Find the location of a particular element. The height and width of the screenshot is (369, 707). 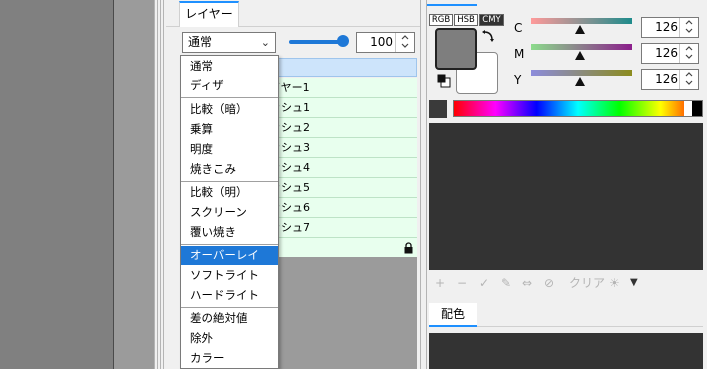

channel-label-c: C is located at coordinates (518, 28).